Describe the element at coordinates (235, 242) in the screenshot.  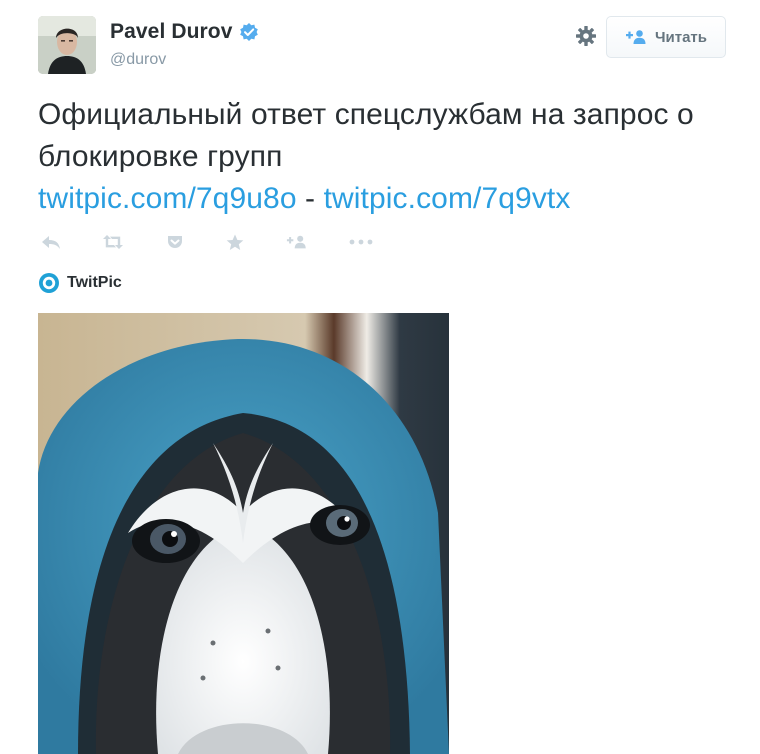
I see `favorite-icon` at that location.